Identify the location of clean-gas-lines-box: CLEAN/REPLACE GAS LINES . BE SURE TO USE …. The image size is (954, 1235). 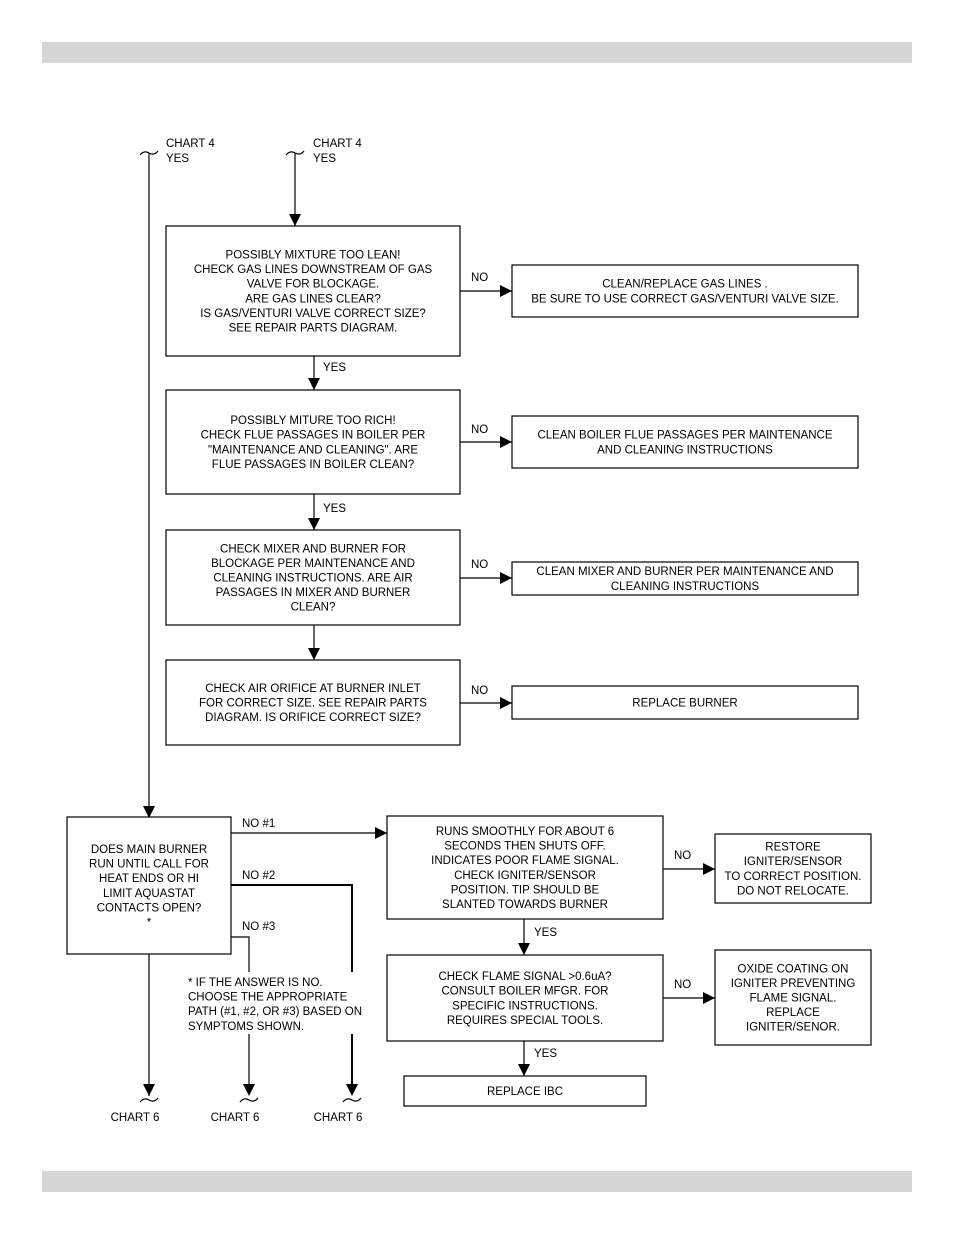
(685, 291).